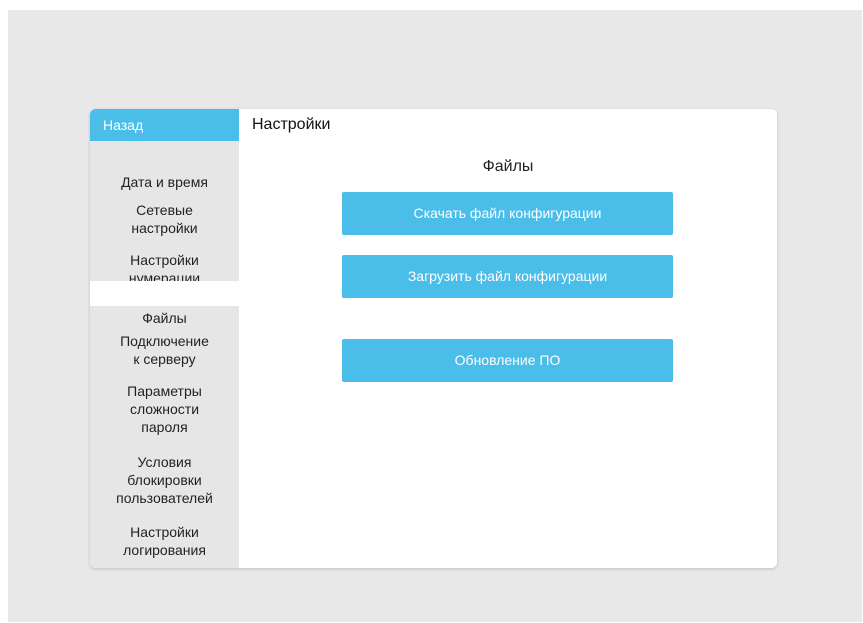 Image resolution: width=863 pixels, height=623 pixels. Describe the element at coordinates (164, 260) in the screenshot. I see `sidebar-item-numbering-settings: Настройки нумерации` at that location.